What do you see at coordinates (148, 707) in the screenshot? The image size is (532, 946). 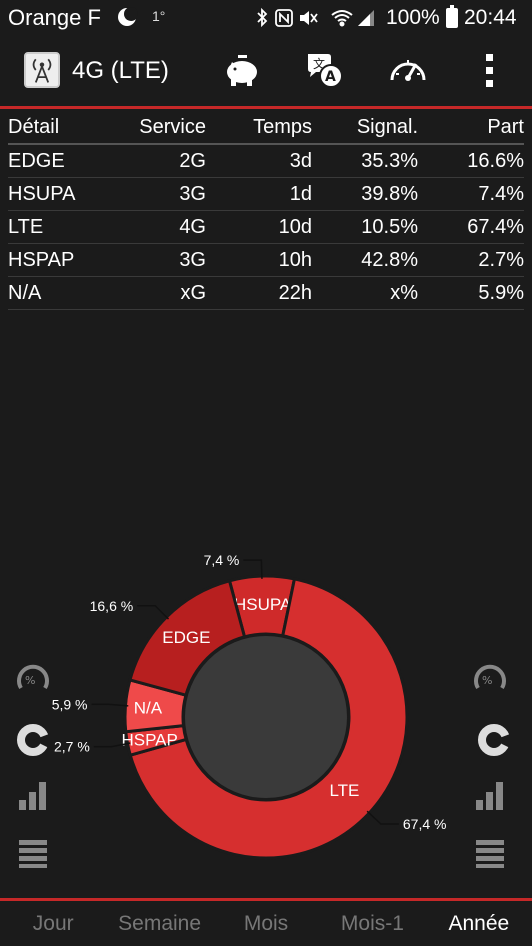 I see `slice-label: N/A` at bounding box center [148, 707].